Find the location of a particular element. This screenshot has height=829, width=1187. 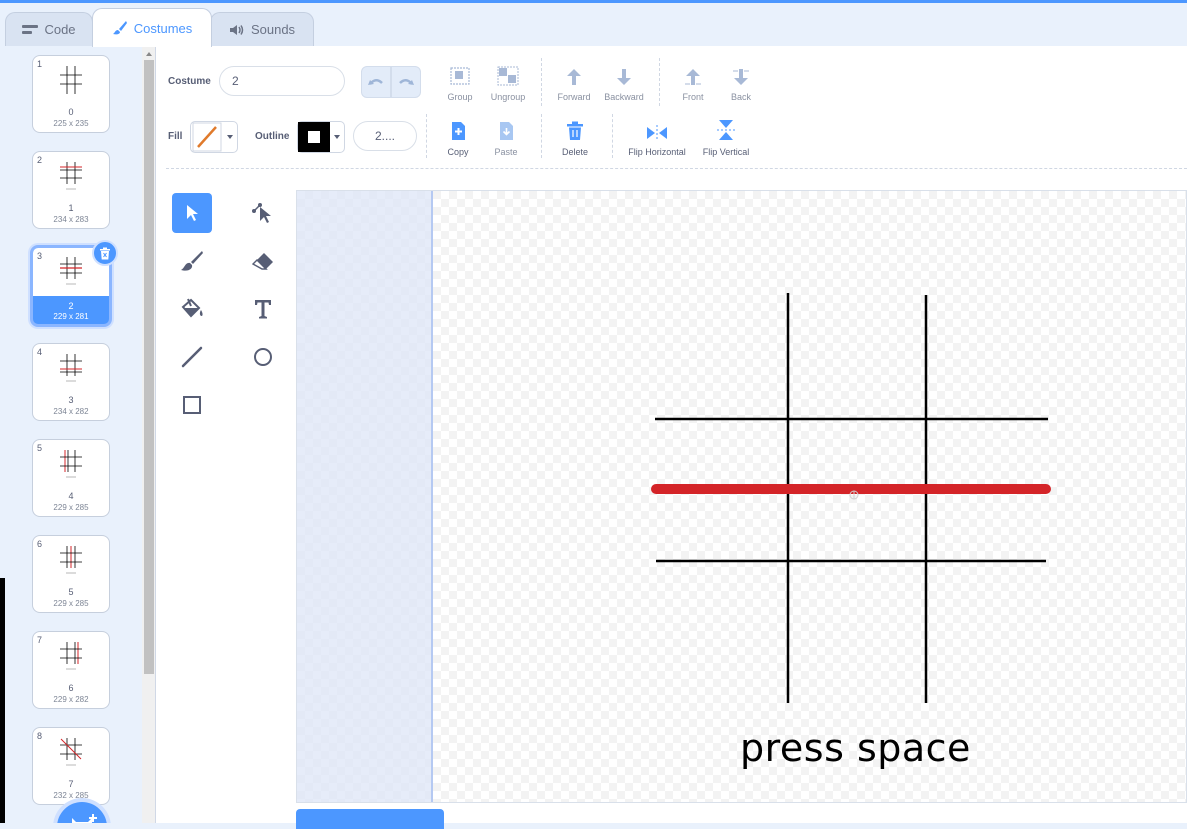

copy-label: Copy is located at coordinates (458, 152).